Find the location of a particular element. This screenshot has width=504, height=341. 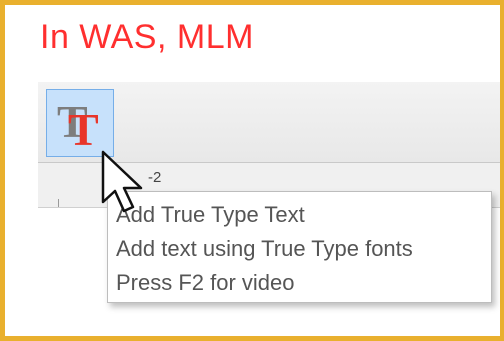

icon-red-t: T is located at coordinates (83, 129).